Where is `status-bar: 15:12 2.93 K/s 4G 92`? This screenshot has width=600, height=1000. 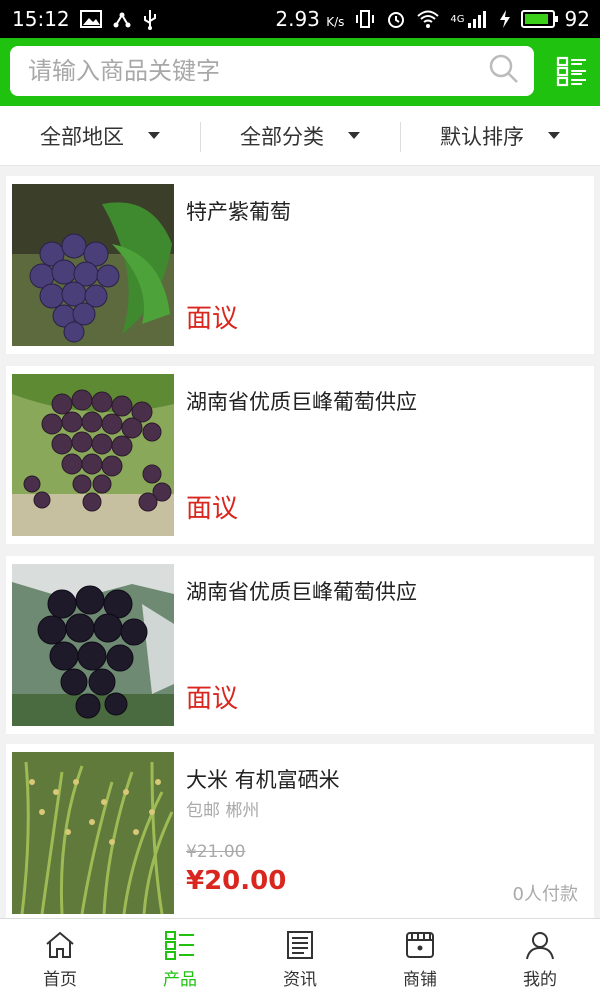
status-bar: 15:12 2.93 K/s 4G 92 is located at coordinates (300, 19).